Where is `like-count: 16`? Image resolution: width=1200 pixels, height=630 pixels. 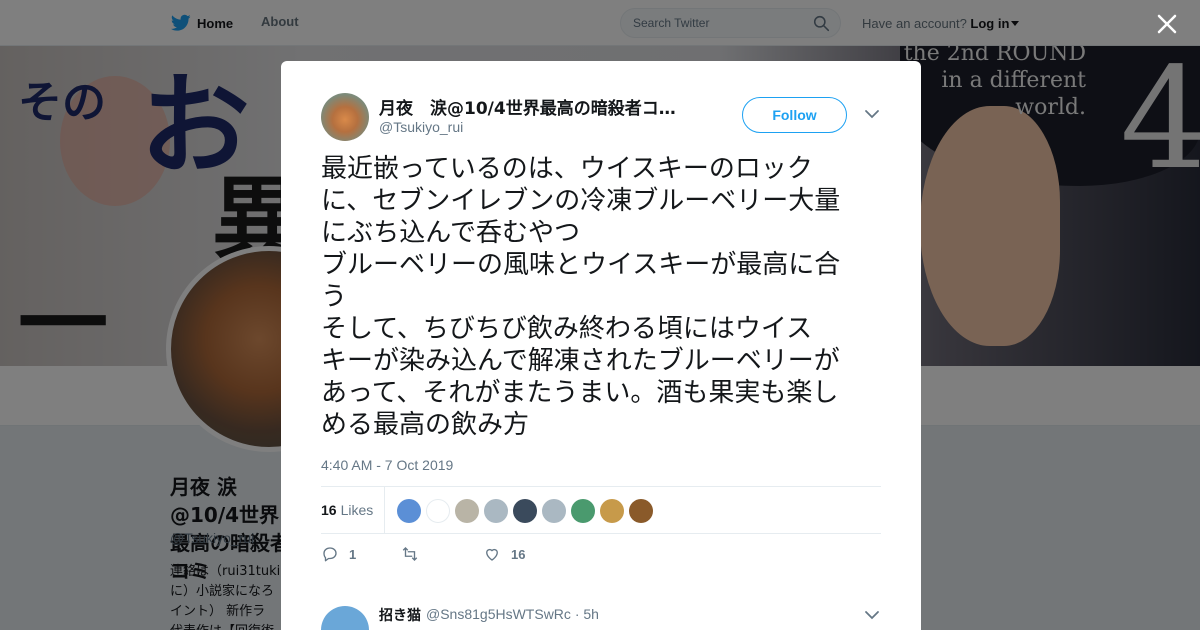
like-count: 16 is located at coordinates (518, 554).